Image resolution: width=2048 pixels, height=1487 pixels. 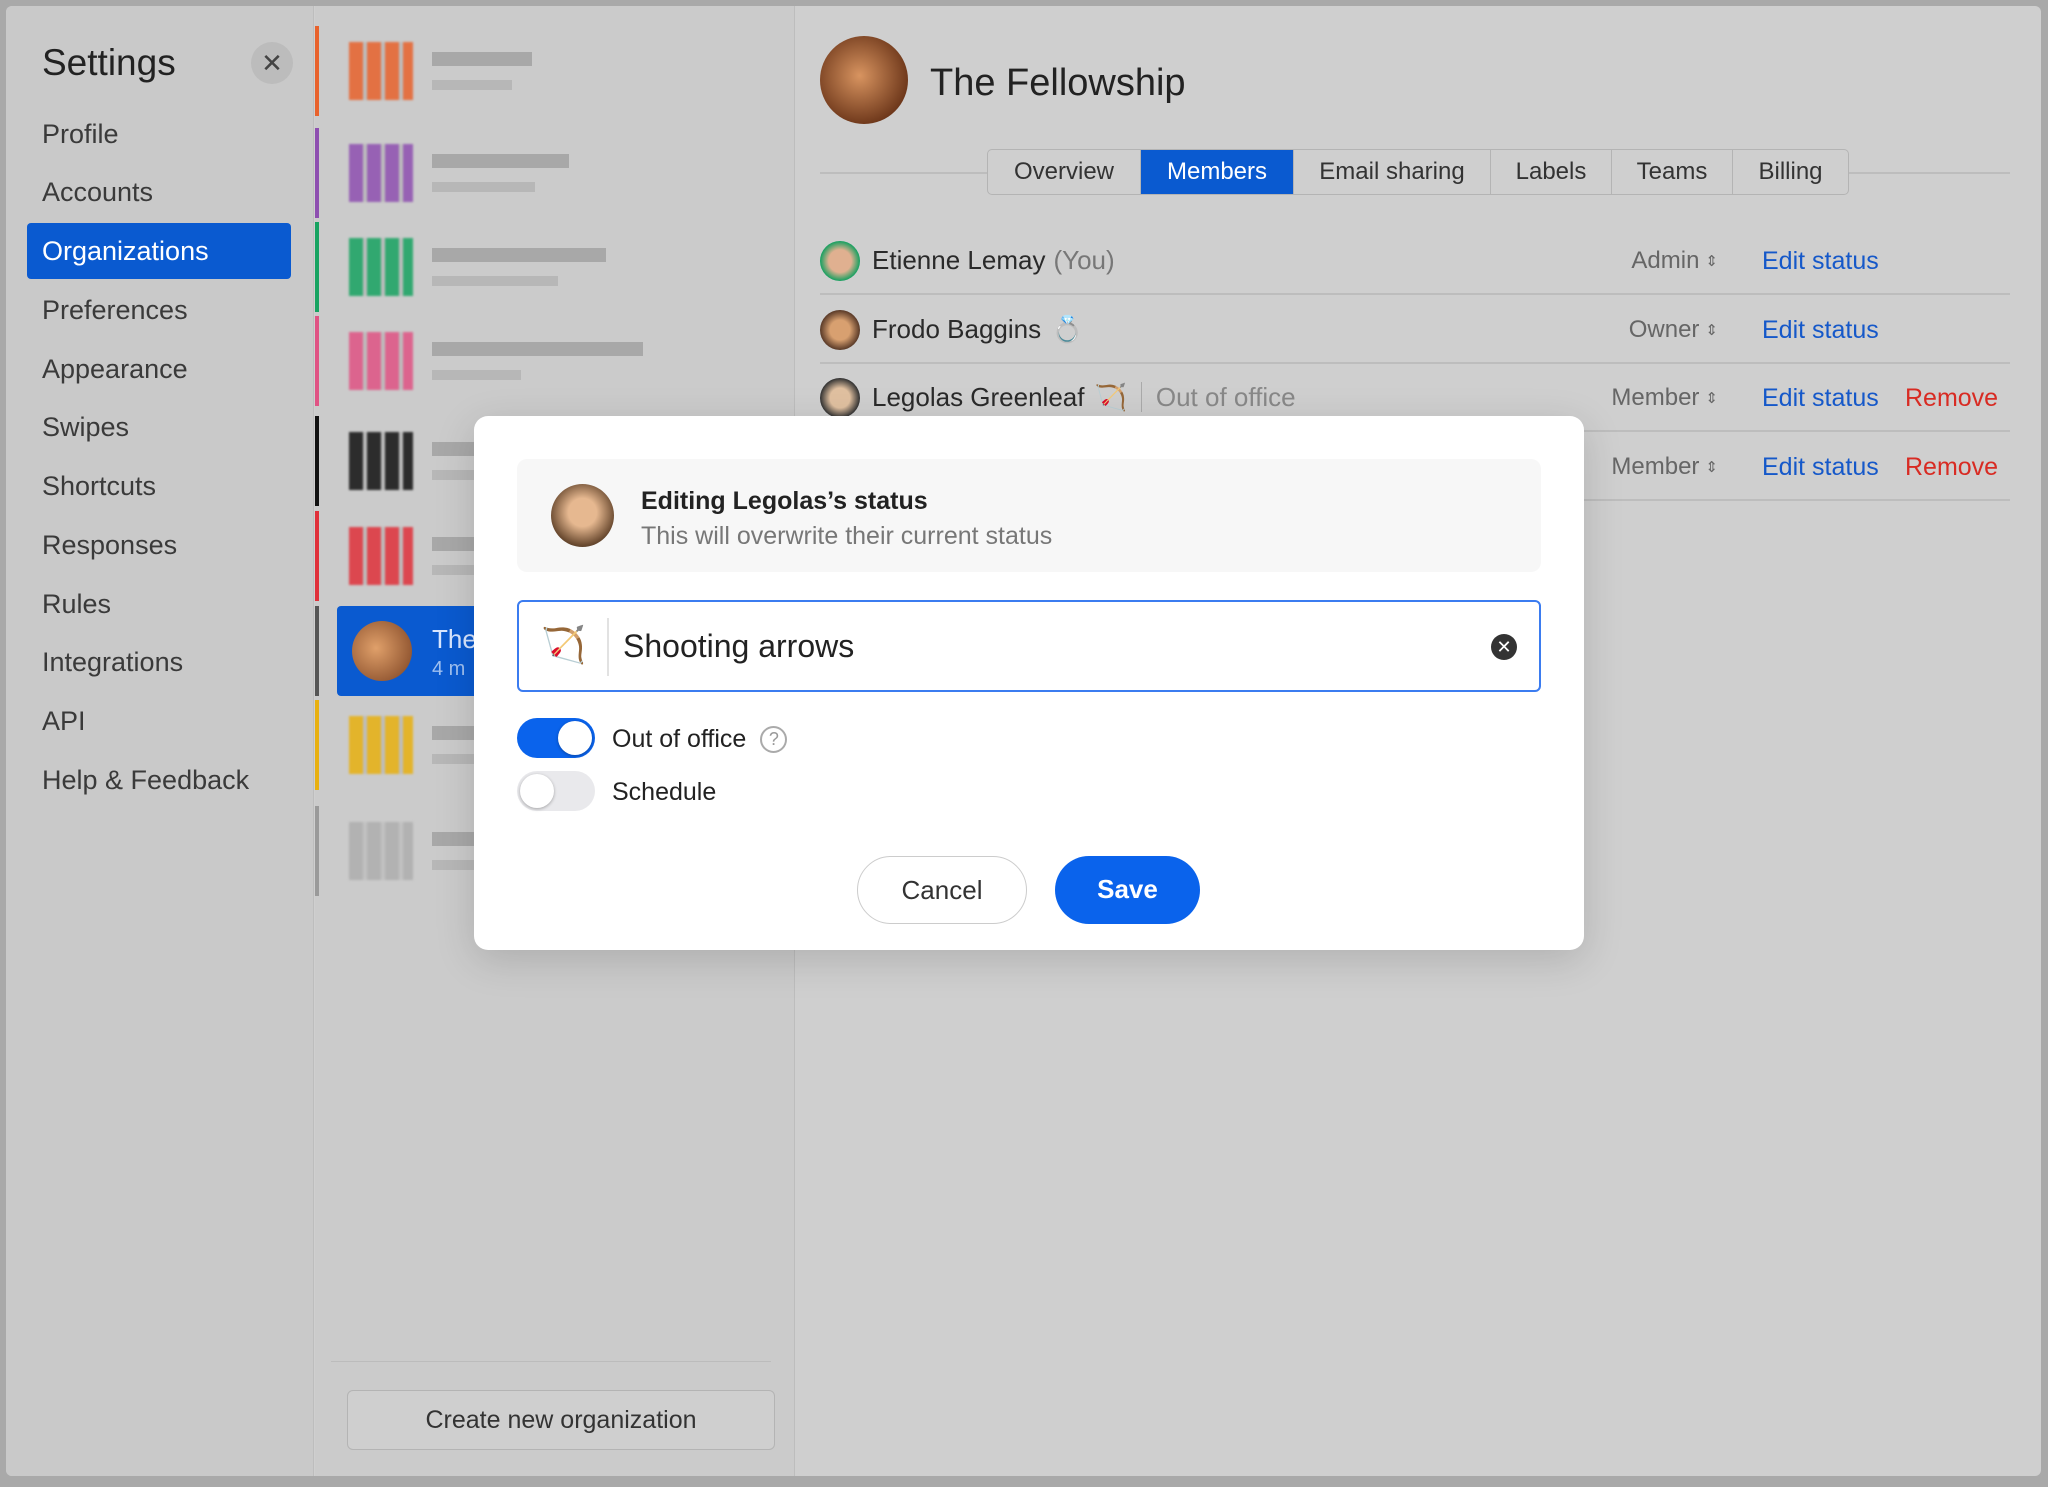 I want to click on create-organization-button: Create new organization, so click(x=561, y=1420).